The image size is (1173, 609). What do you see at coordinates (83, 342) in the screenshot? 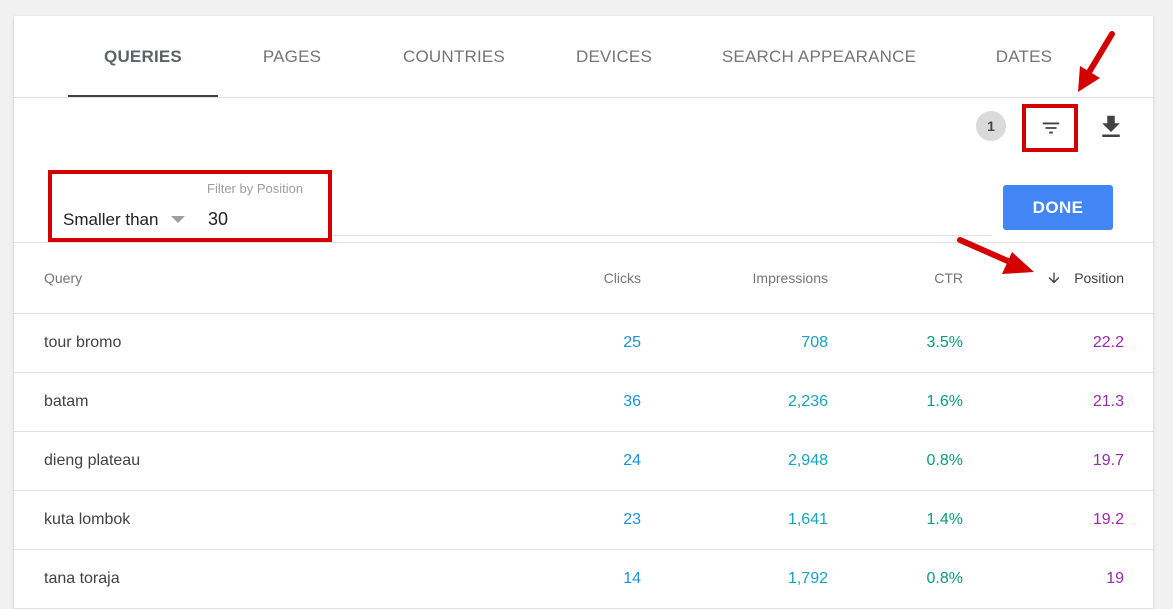
I see `query-cell: tour bromo` at bounding box center [83, 342].